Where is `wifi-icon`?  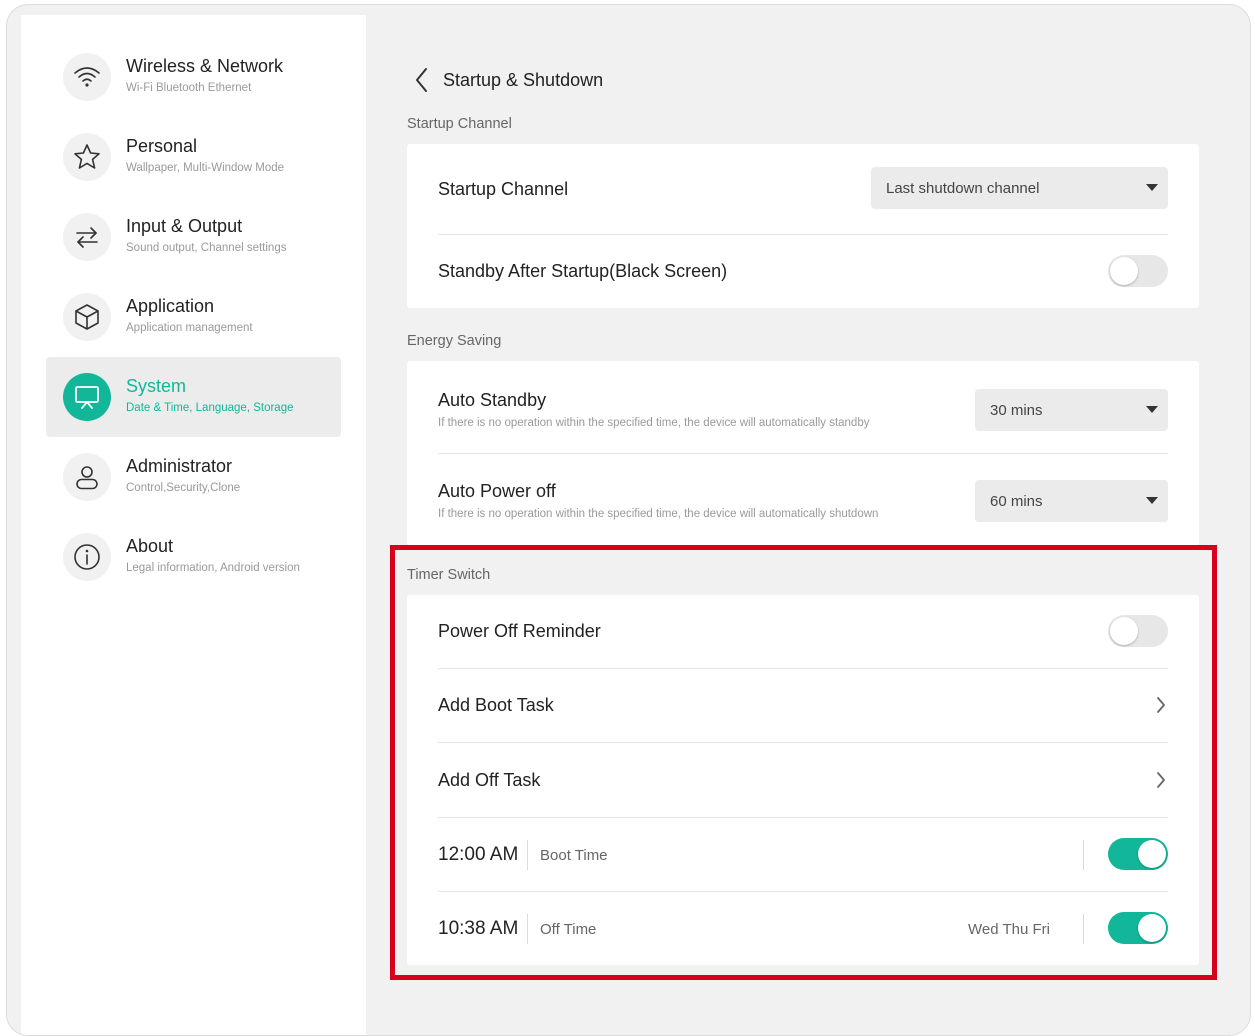
wifi-icon is located at coordinates (87, 77).